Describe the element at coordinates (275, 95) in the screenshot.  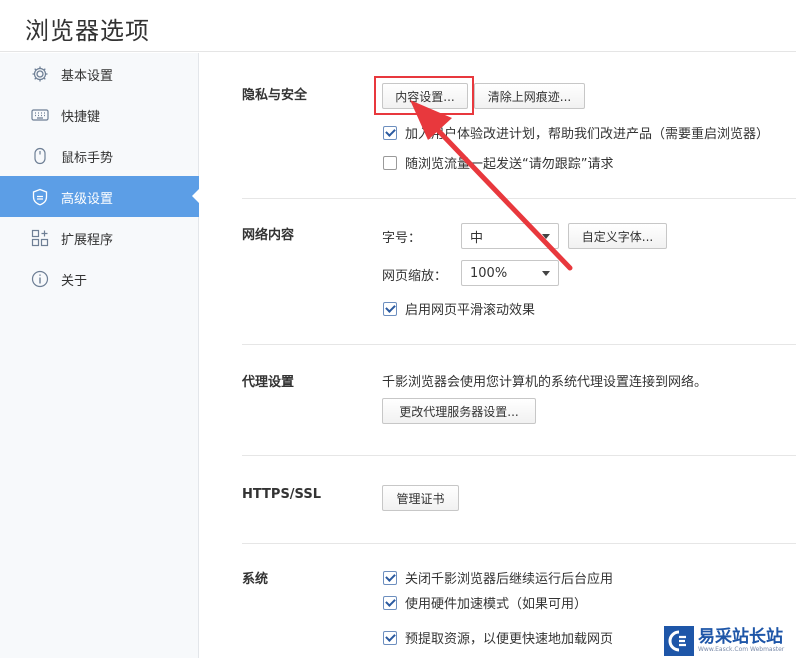
I see `section-title-privacy: 隐私与安全` at that location.